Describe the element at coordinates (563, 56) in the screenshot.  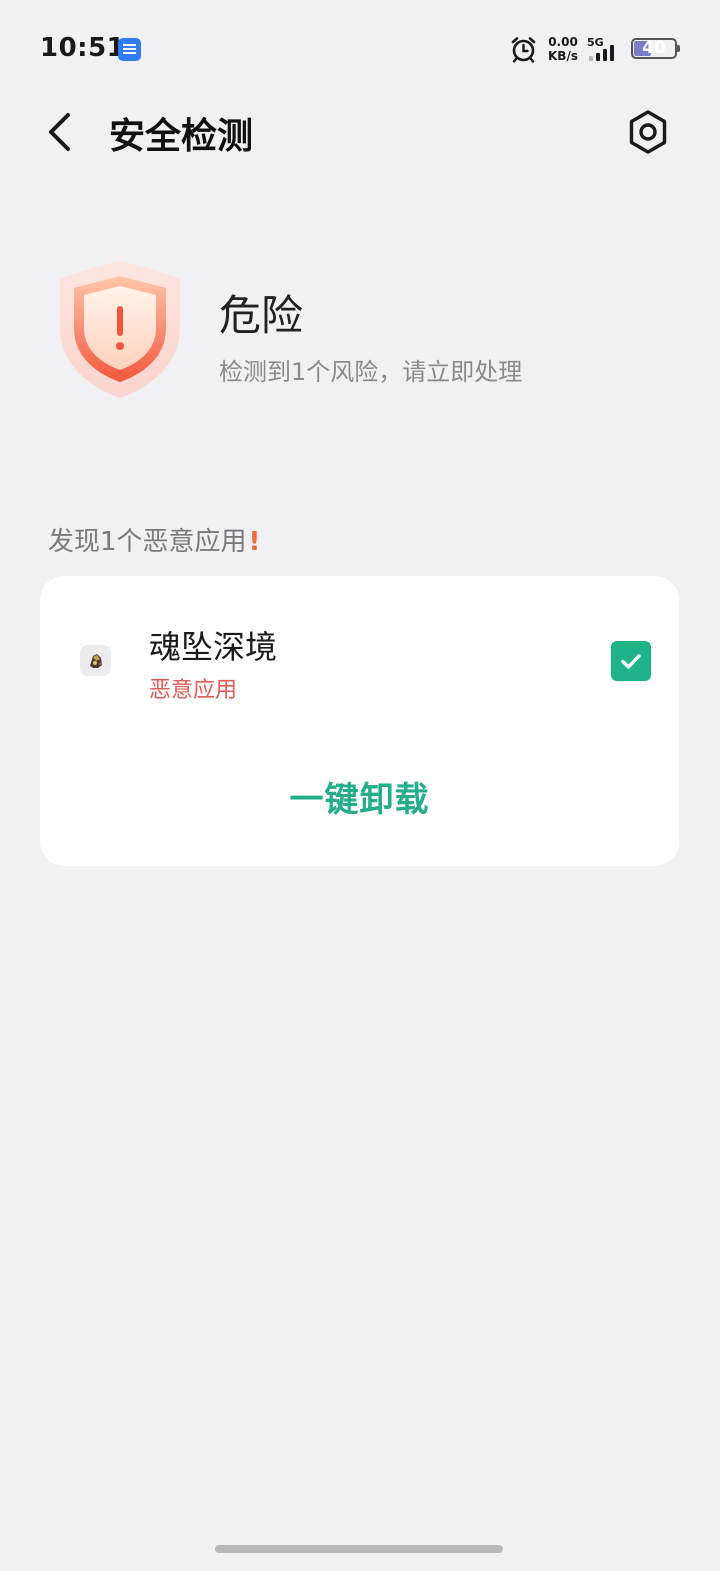
I see `net-speed-unit: KB/s` at that location.